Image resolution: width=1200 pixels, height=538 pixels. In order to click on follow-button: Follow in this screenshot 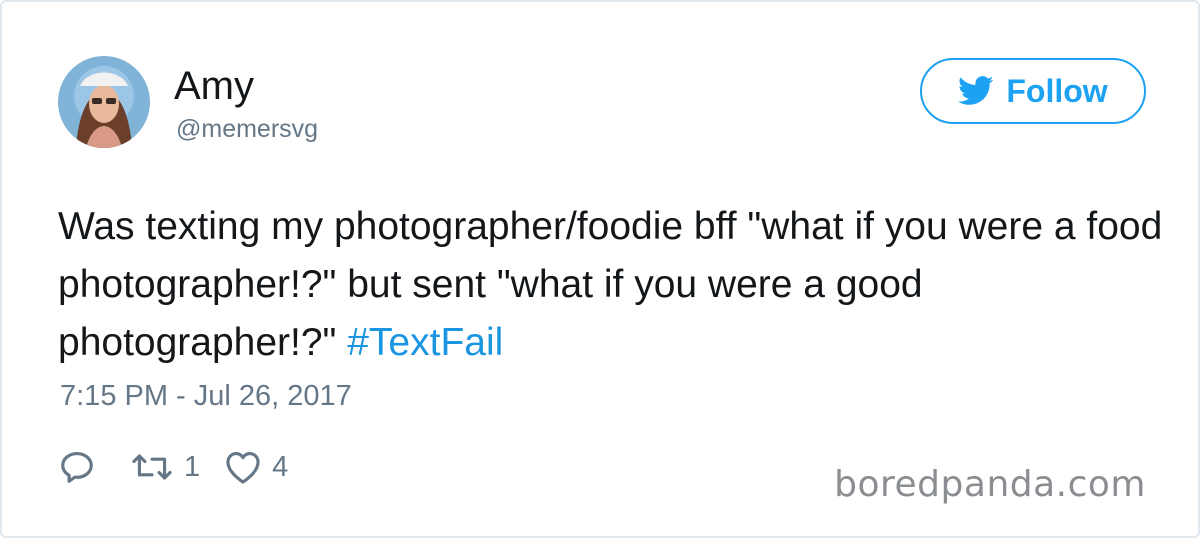, I will do `click(1033, 91)`.